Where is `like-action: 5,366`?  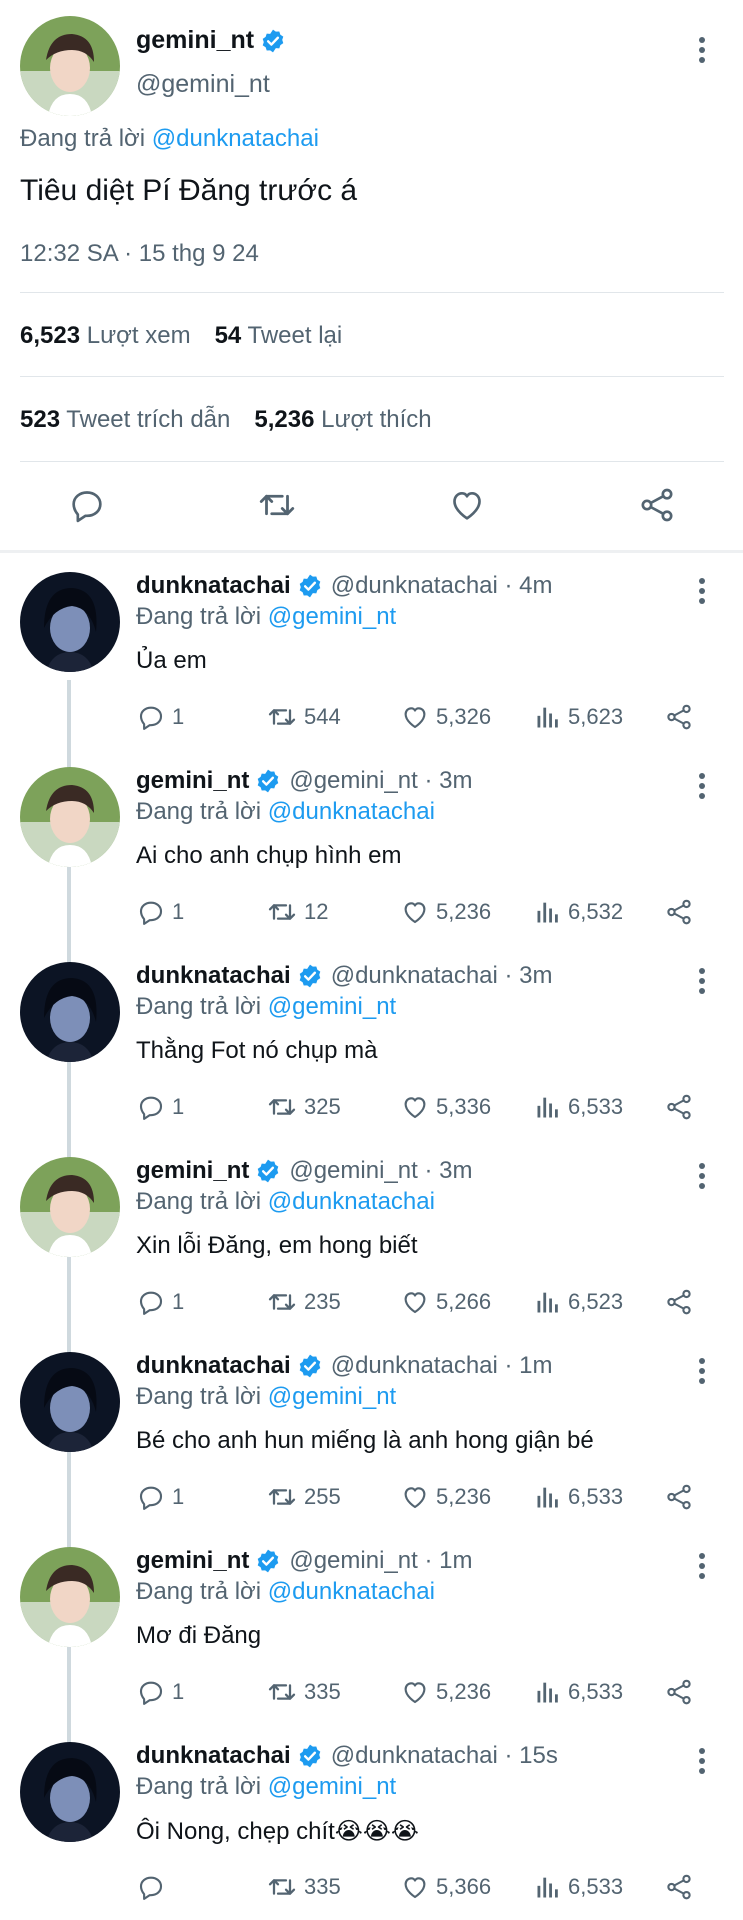 like-action: 5,366 is located at coordinates (445, 1887).